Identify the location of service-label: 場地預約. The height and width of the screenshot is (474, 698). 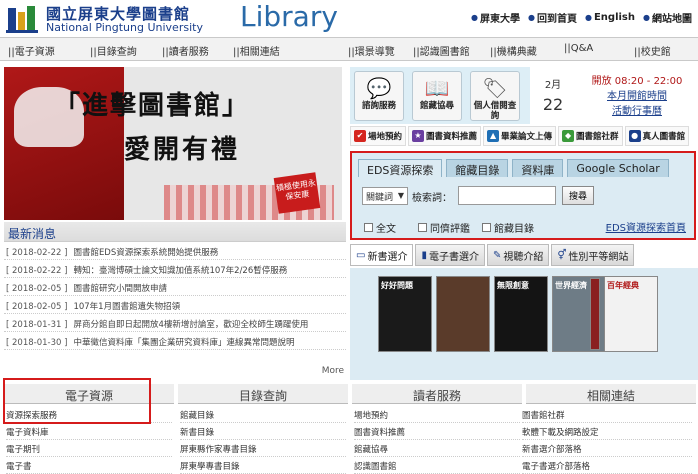
(385, 137).